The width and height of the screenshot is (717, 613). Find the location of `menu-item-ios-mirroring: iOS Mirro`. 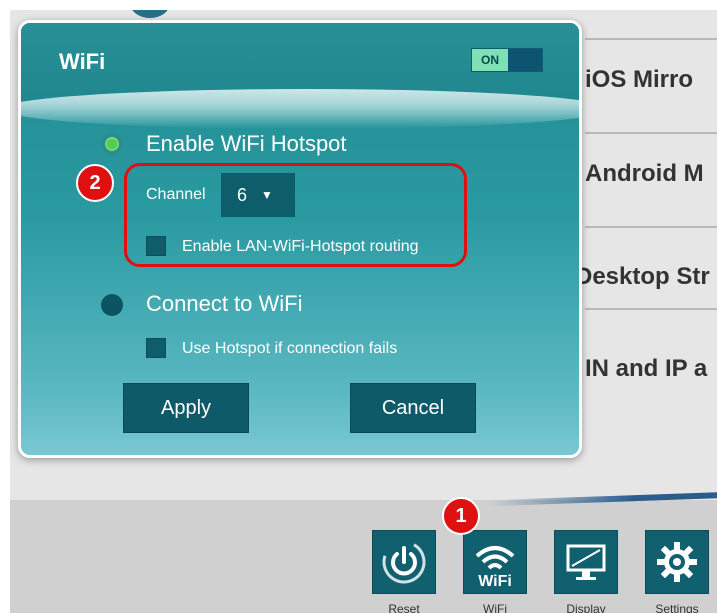

menu-item-ios-mirroring: iOS Mirro is located at coordinates (651, 80).